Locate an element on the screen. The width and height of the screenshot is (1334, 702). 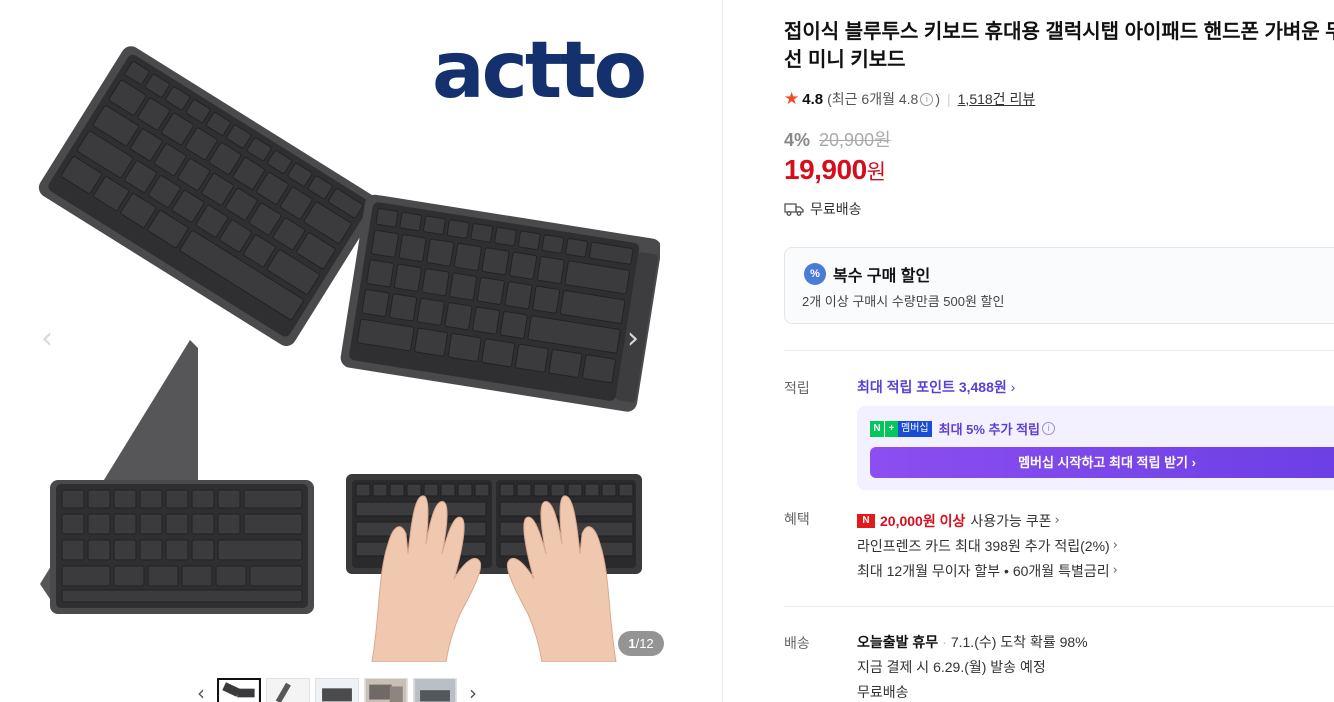
membership-extra-row: N + 멤버십 최대 5% 추가 적립 i is located at coordinates (963, 428).